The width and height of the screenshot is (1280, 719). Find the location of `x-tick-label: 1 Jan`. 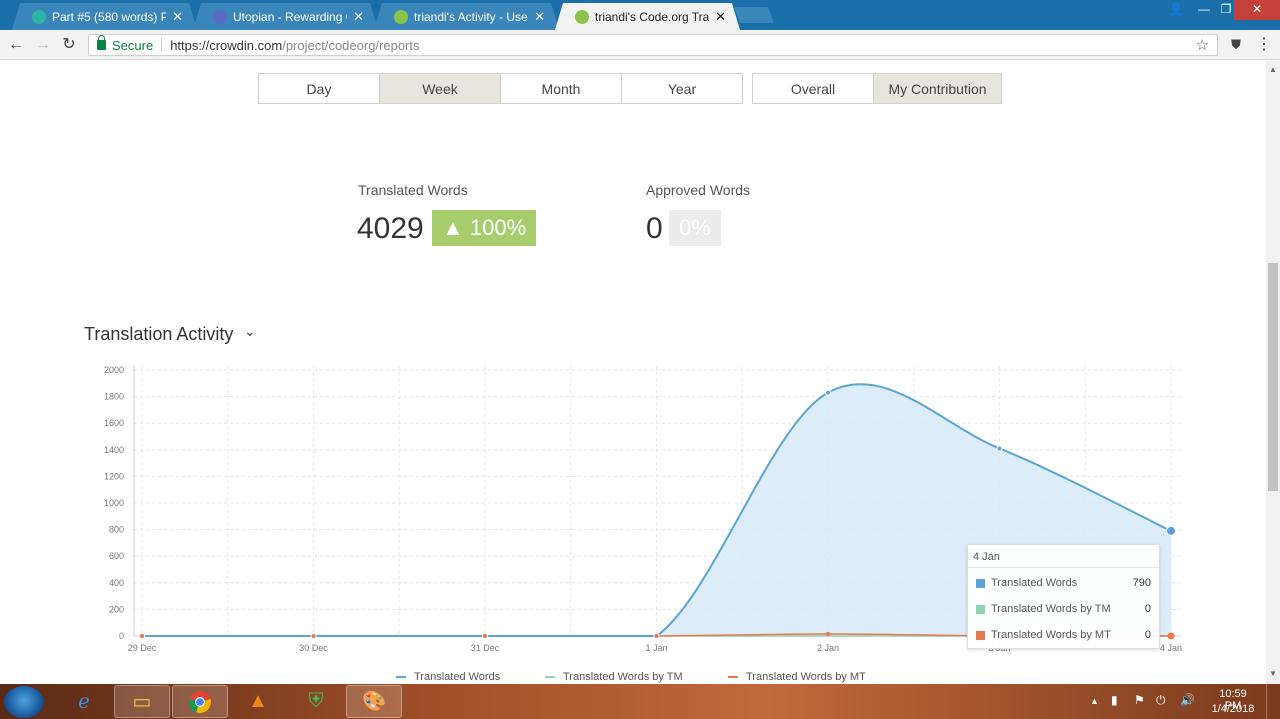

x-tick-label: 1 Jan is located at coordinates (656, 648).